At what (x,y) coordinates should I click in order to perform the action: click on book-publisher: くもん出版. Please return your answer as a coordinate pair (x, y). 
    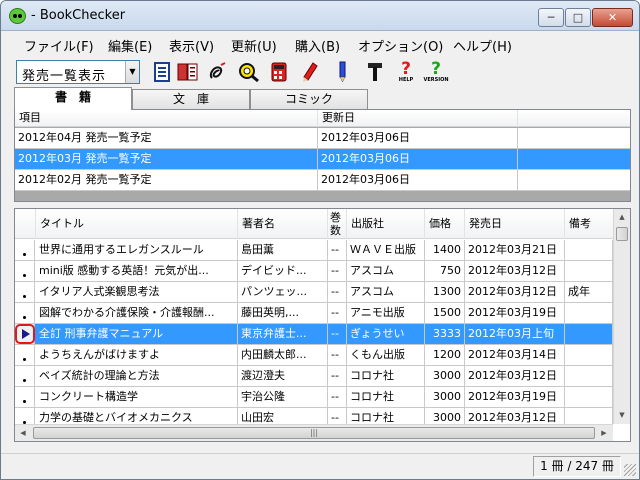
    Looking at the image, I should click on (386, 355).